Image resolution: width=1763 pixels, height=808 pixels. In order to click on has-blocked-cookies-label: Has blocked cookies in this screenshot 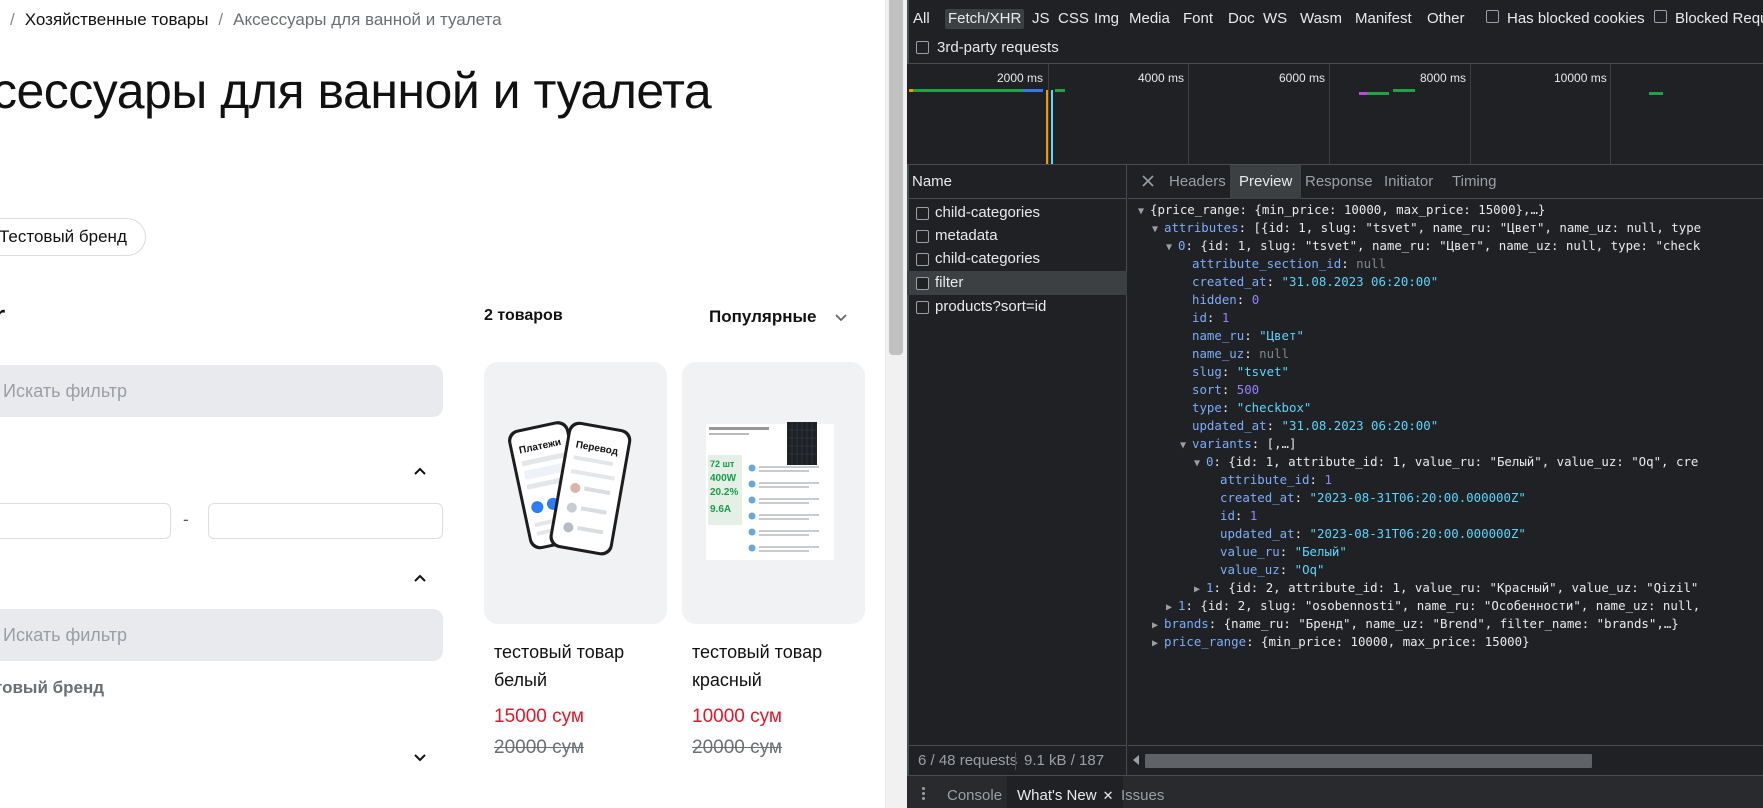, I will do `click(1576, 18)`.